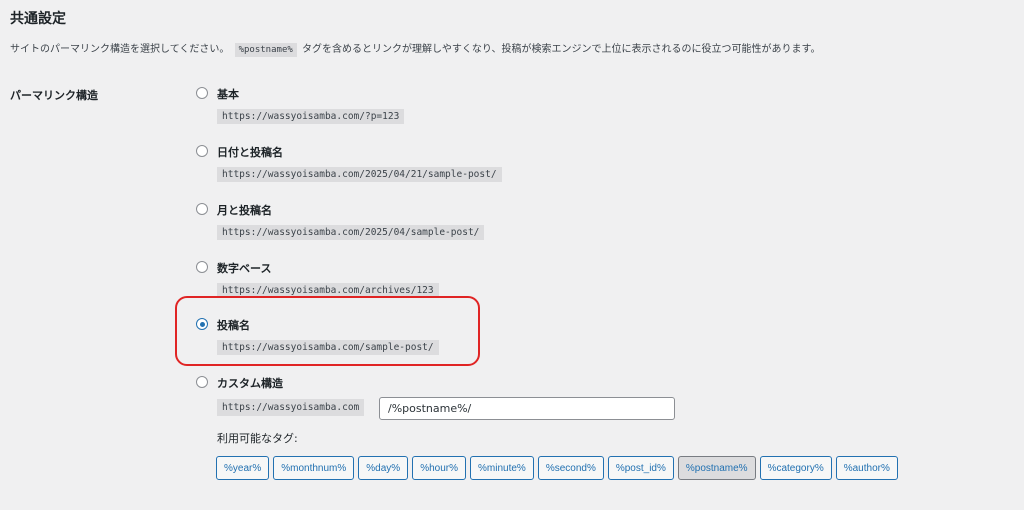 The width and height of the screenshot is (1024, 510). What do you see at coordinates (243, 468) in the screenshot?
I see `tag-year-button: %year%` at bounding box center [243, 468].